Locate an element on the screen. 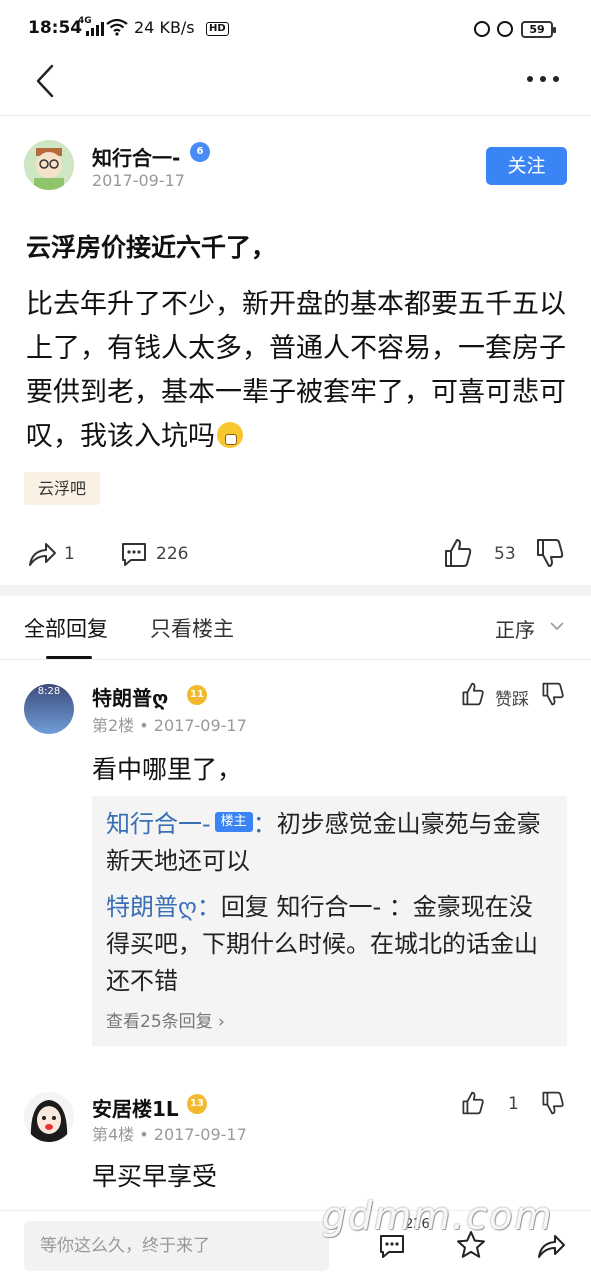 Image resolution: width=591 pixels, height=1280 pixels. post-date: 2017-09-17 is located at coordinates (138, 180).